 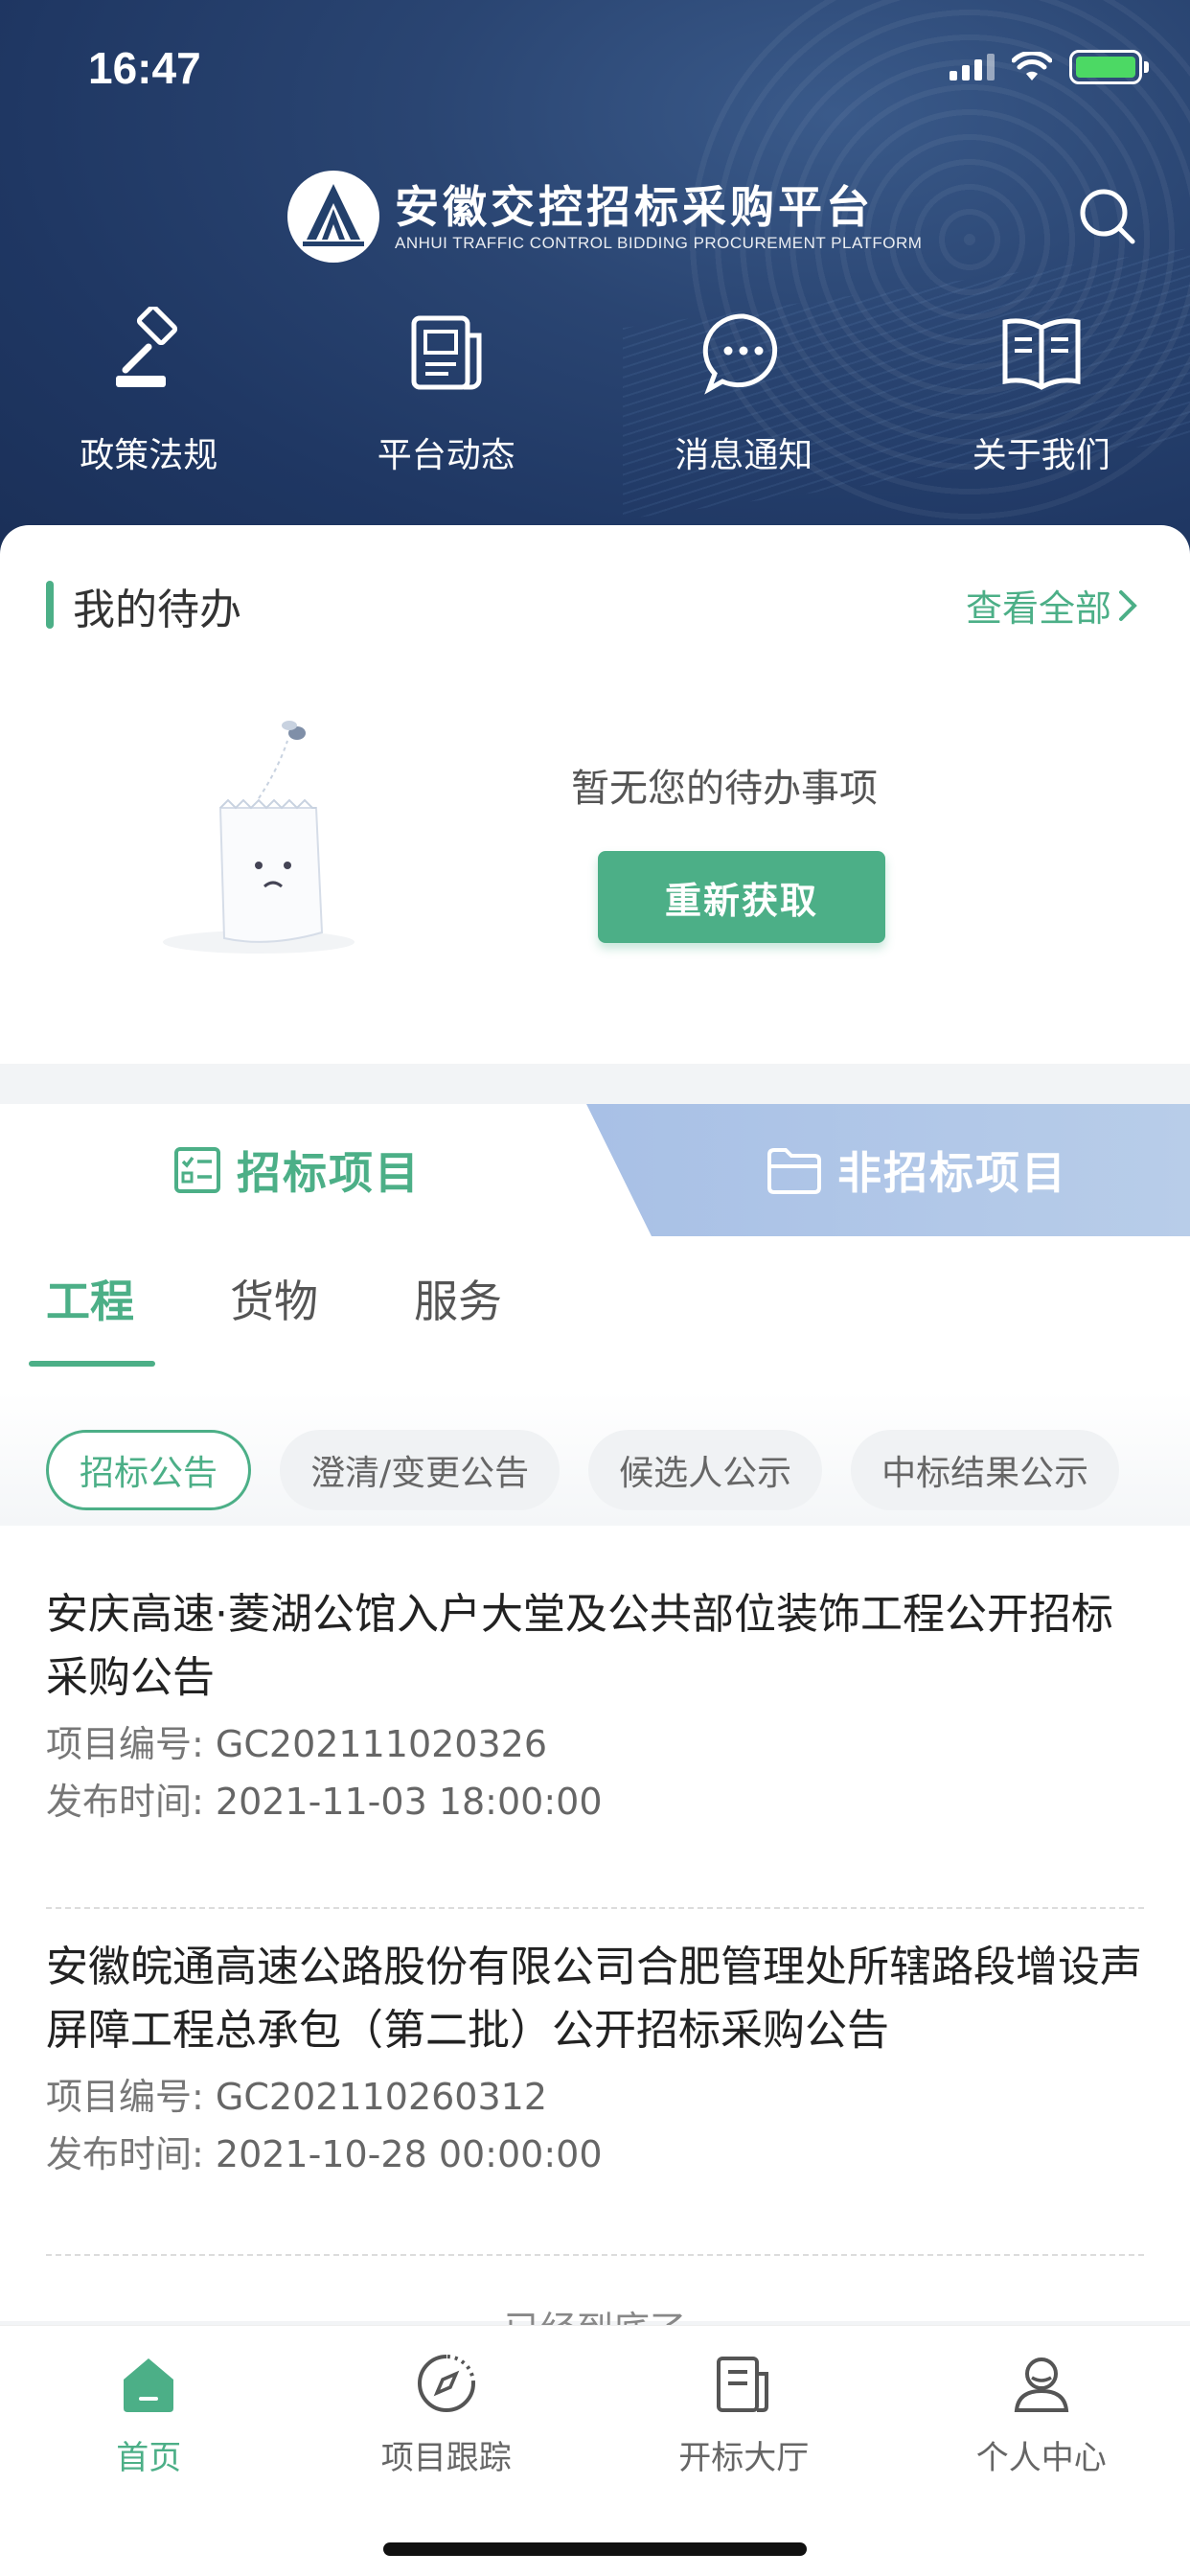 What do you see at coordinates (743, 2384) in the screenshot?
I see `hall-icon` at bounding box center [743, 2384].